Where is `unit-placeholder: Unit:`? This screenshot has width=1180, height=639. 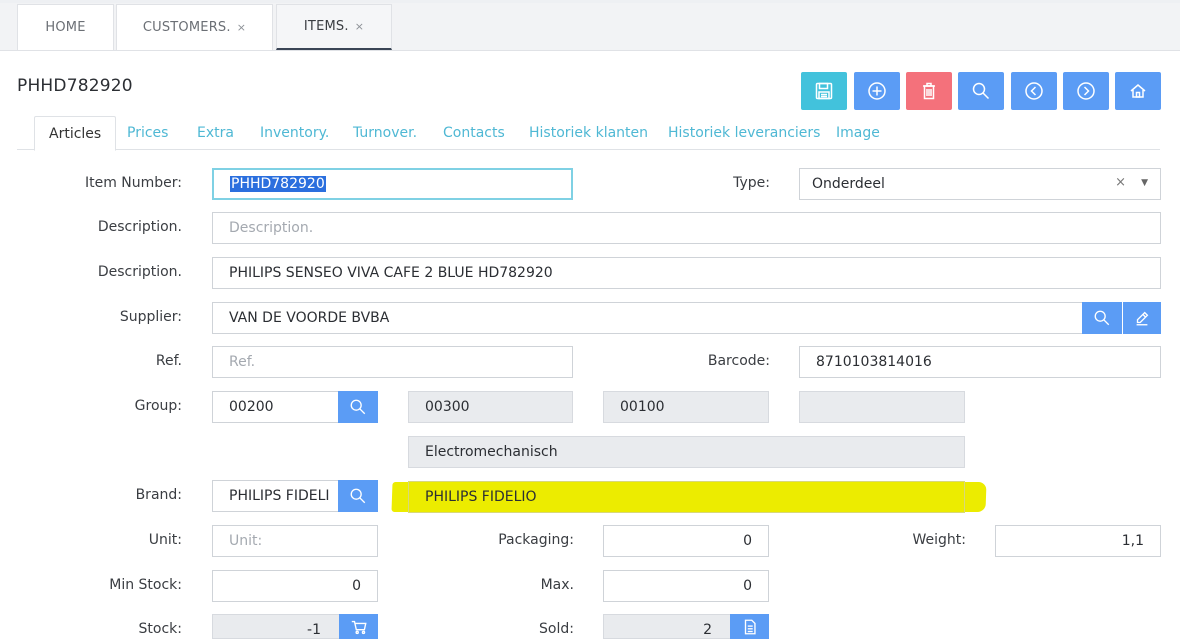
unit-placeholder: Unit: is located at coordinates (246, 541).